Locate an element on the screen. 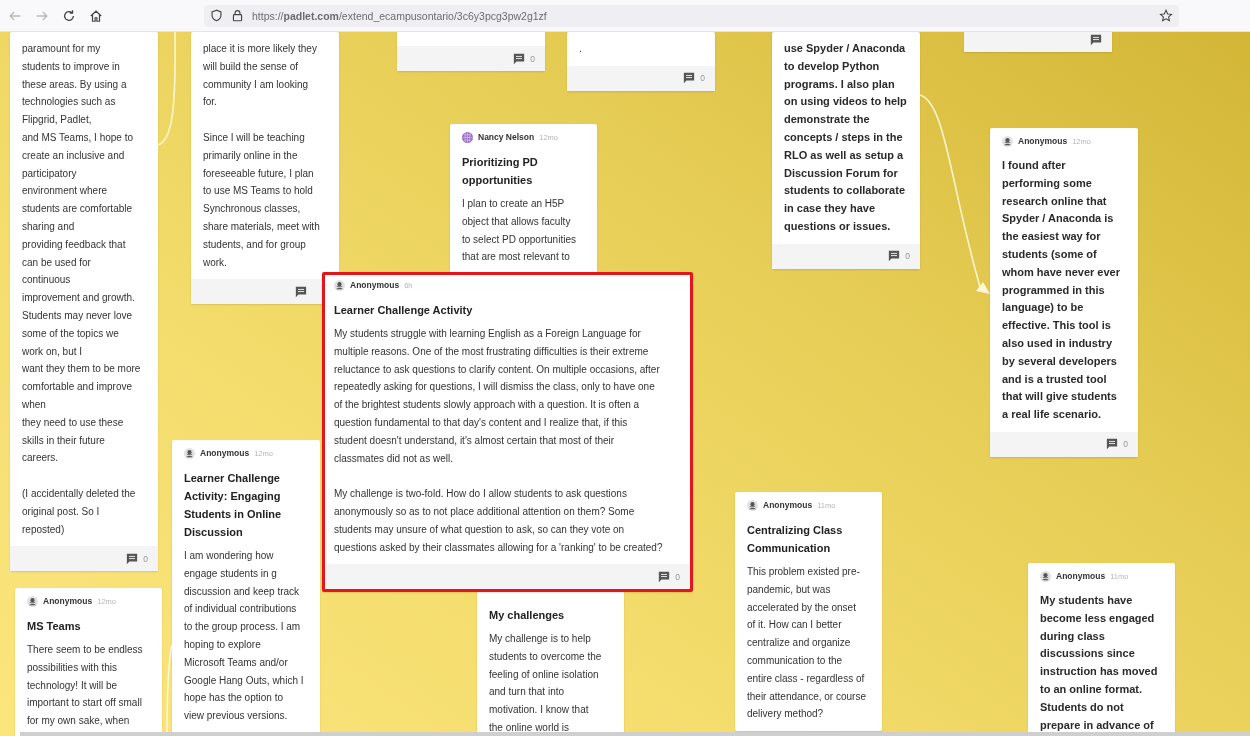 The height and width of the screenshot is (736, 1250). post-title: Prioritizing PD opportunities is located at coordinates (500, 171).